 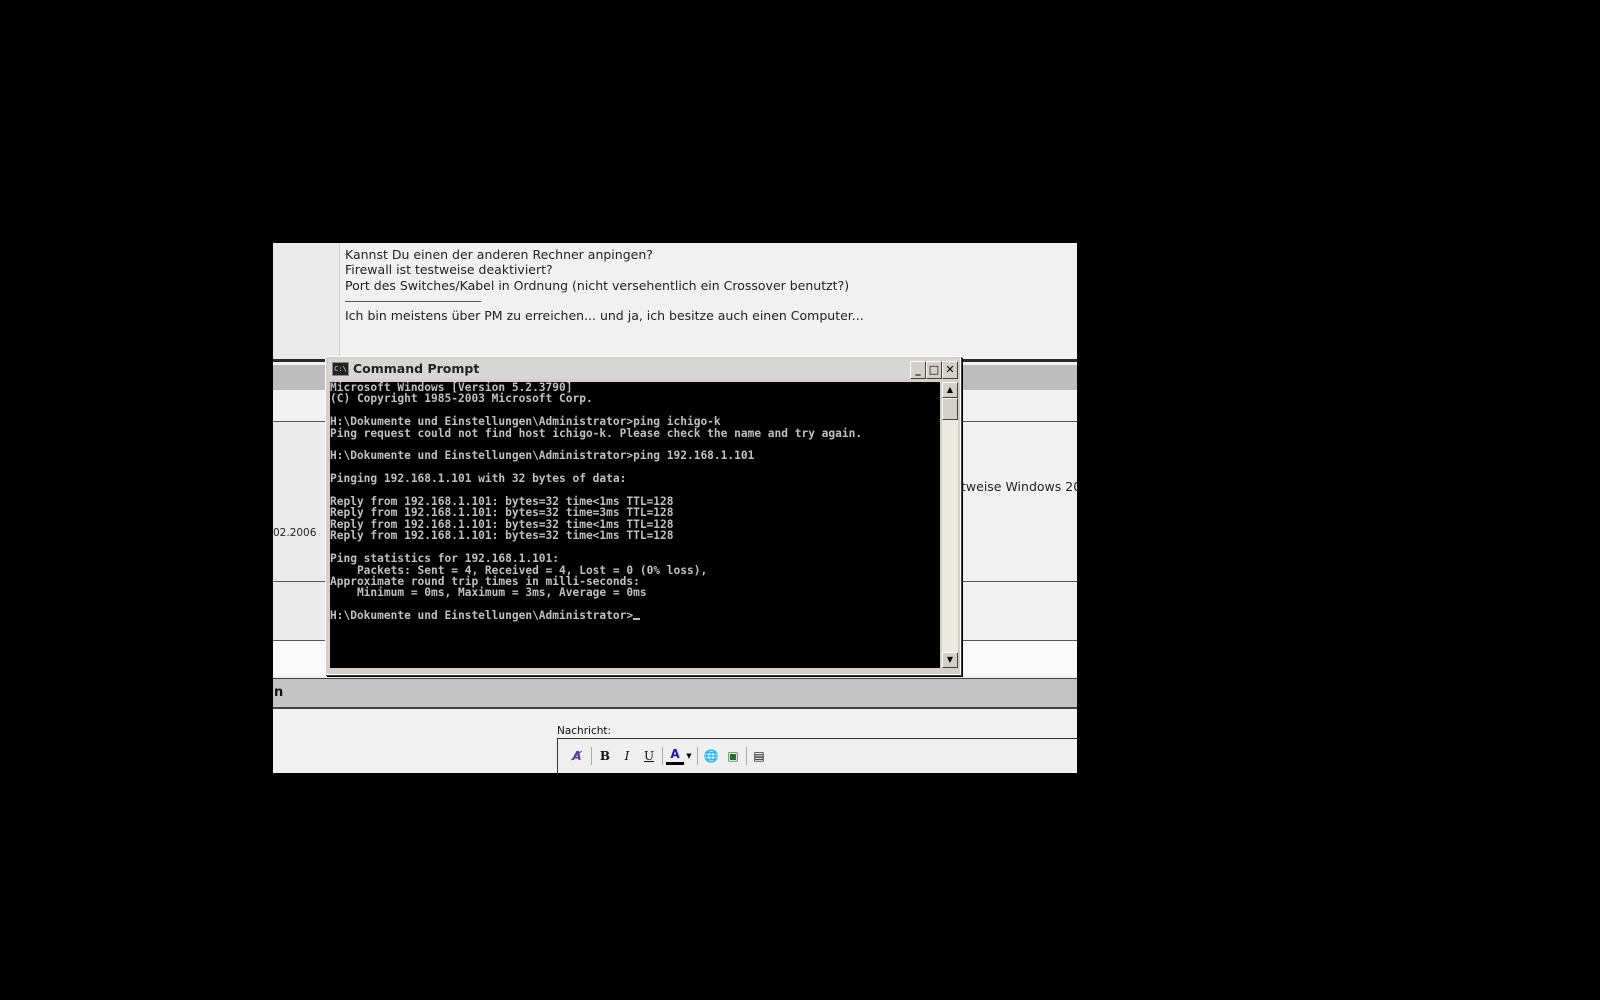 I want to click on link-icon: 🌐, so click(x=711, y=756).